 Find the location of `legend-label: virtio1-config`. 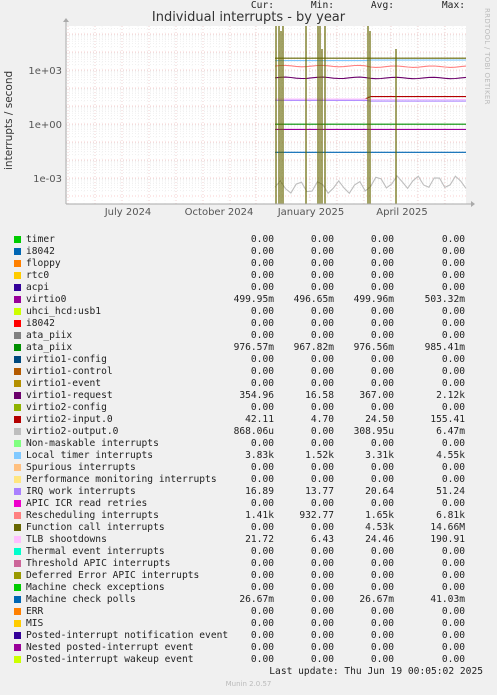

legend-label: virtio1-config is located at coordinates (66, 359).